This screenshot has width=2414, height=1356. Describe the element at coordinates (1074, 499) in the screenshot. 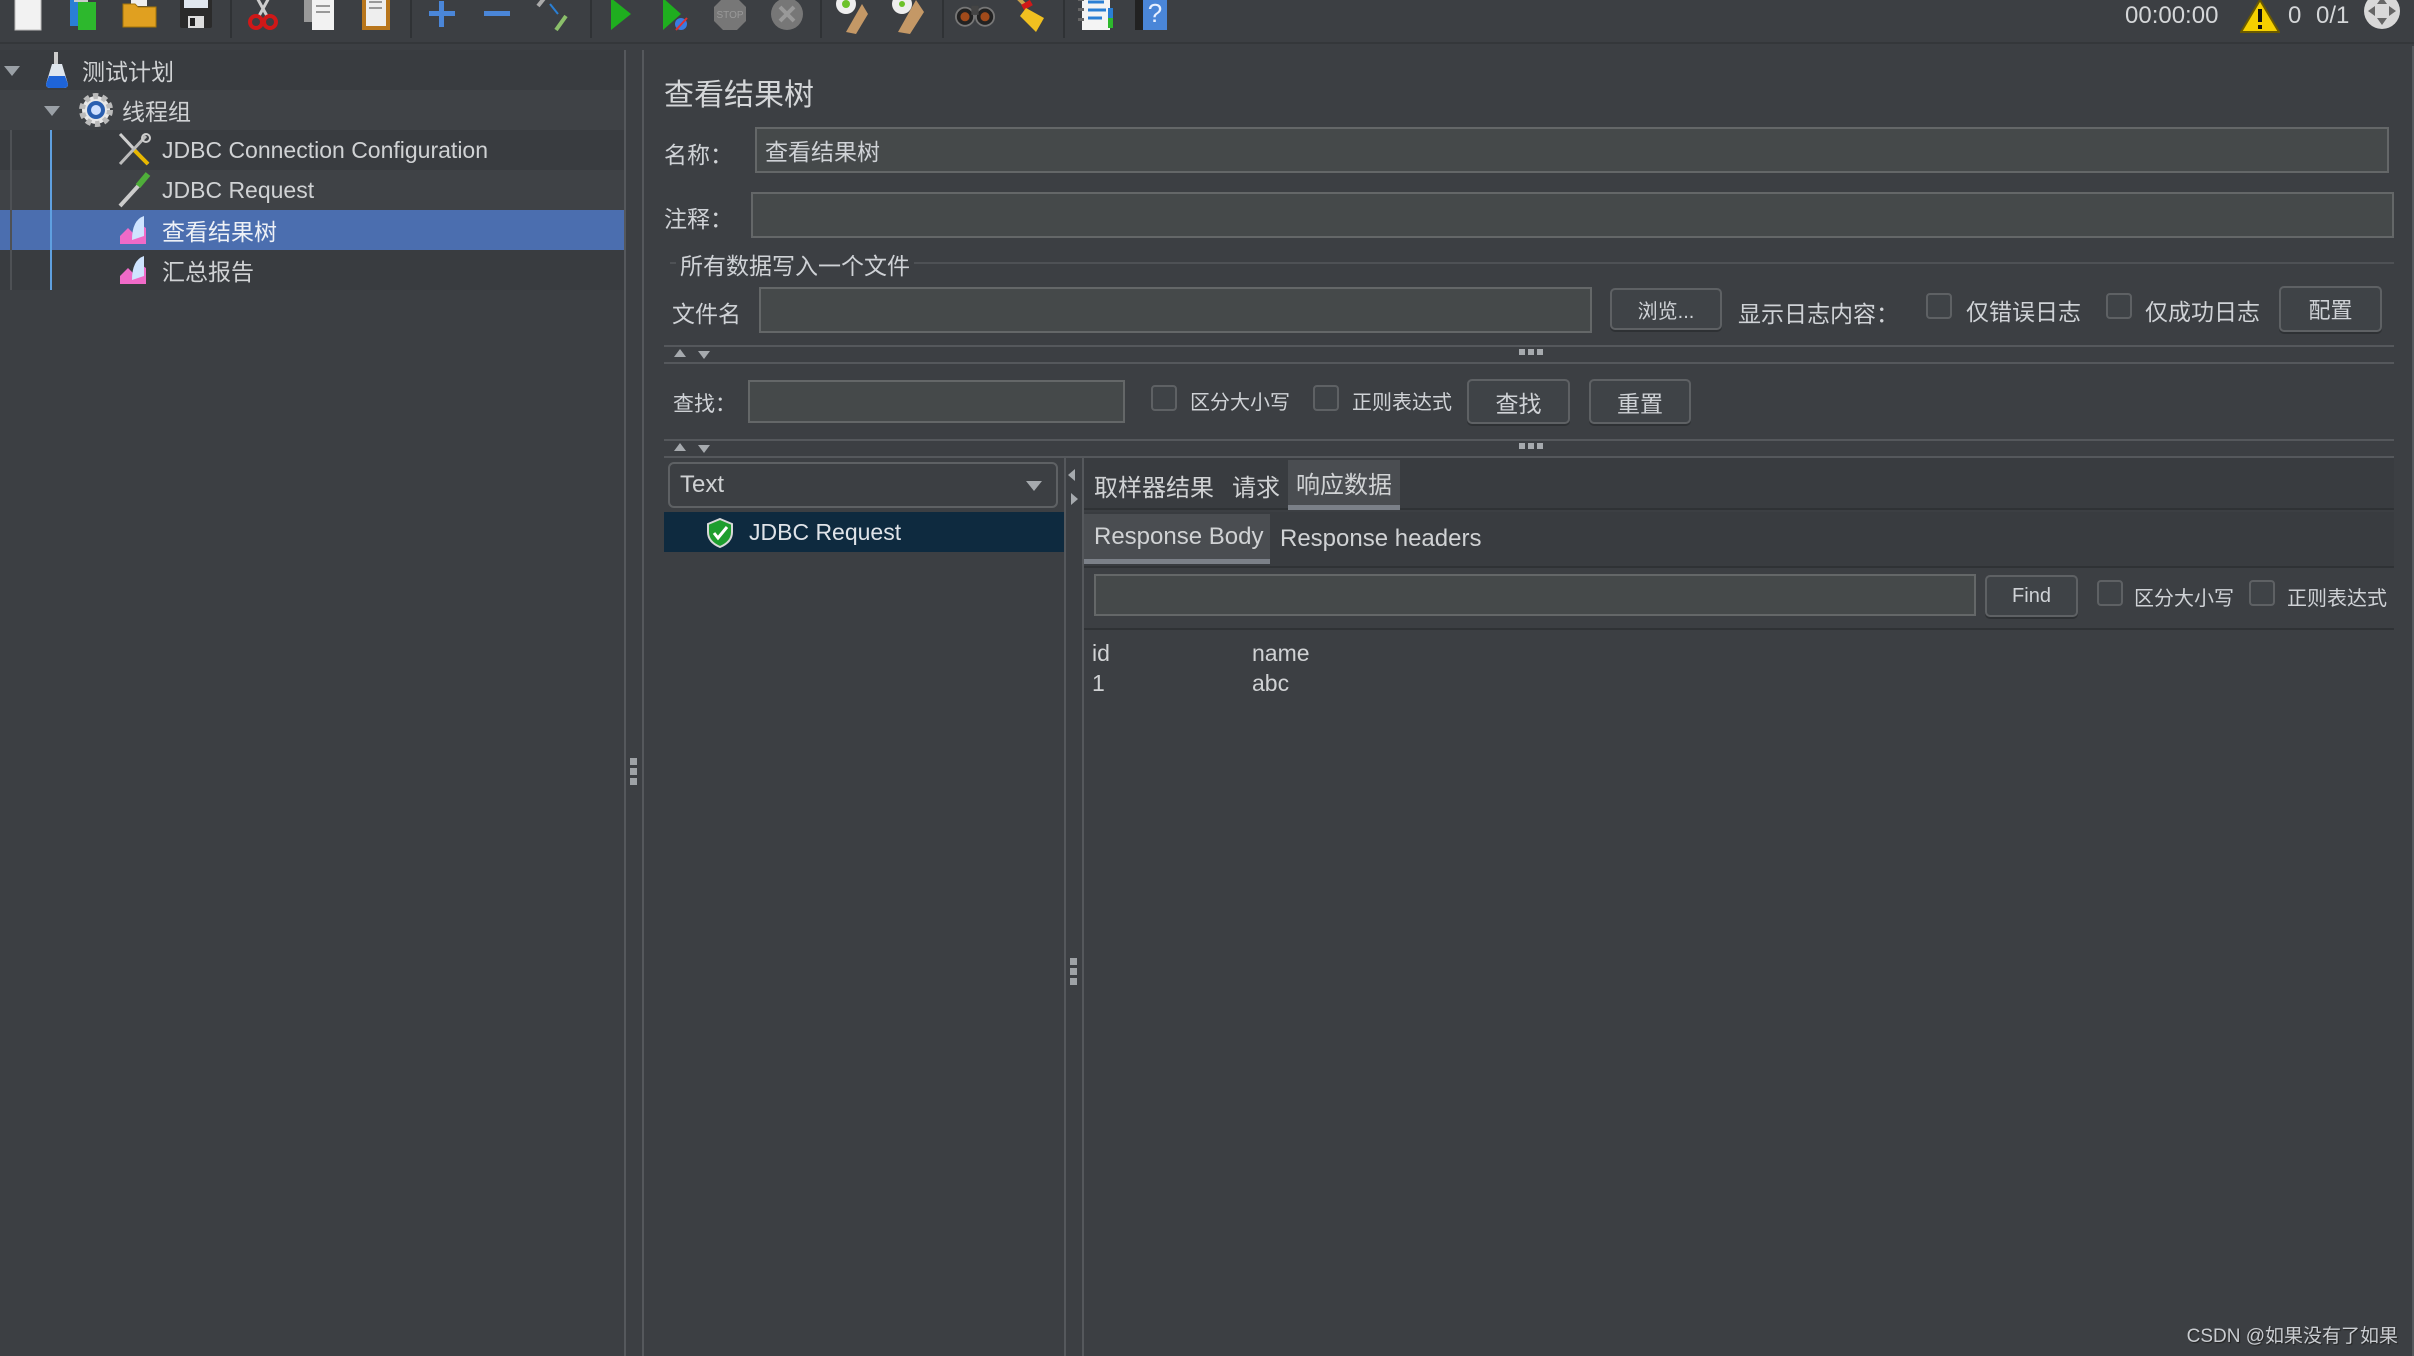

I see `expand-right-icon` at that location.